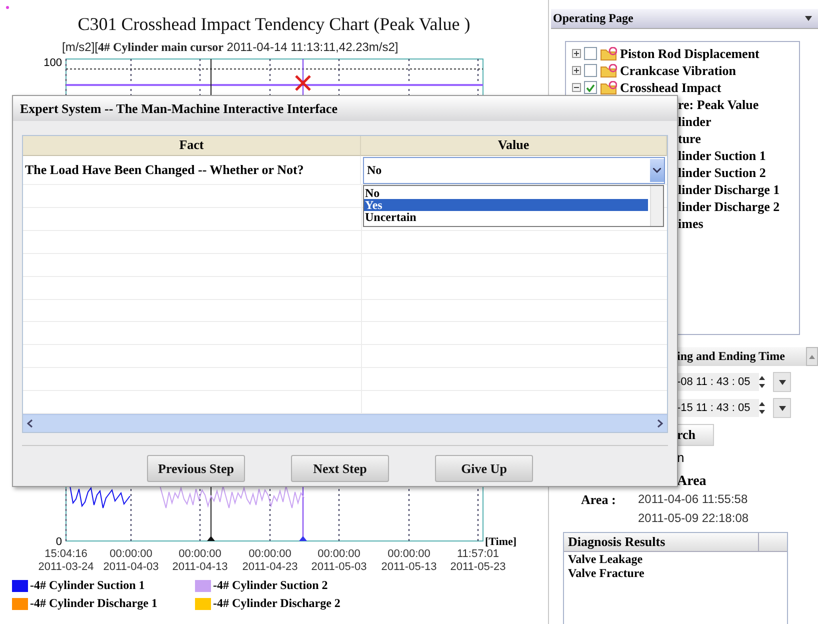 This screenshot has width=818, height=624. I want to click on dropdown-option: Yes, so click(506, 204).